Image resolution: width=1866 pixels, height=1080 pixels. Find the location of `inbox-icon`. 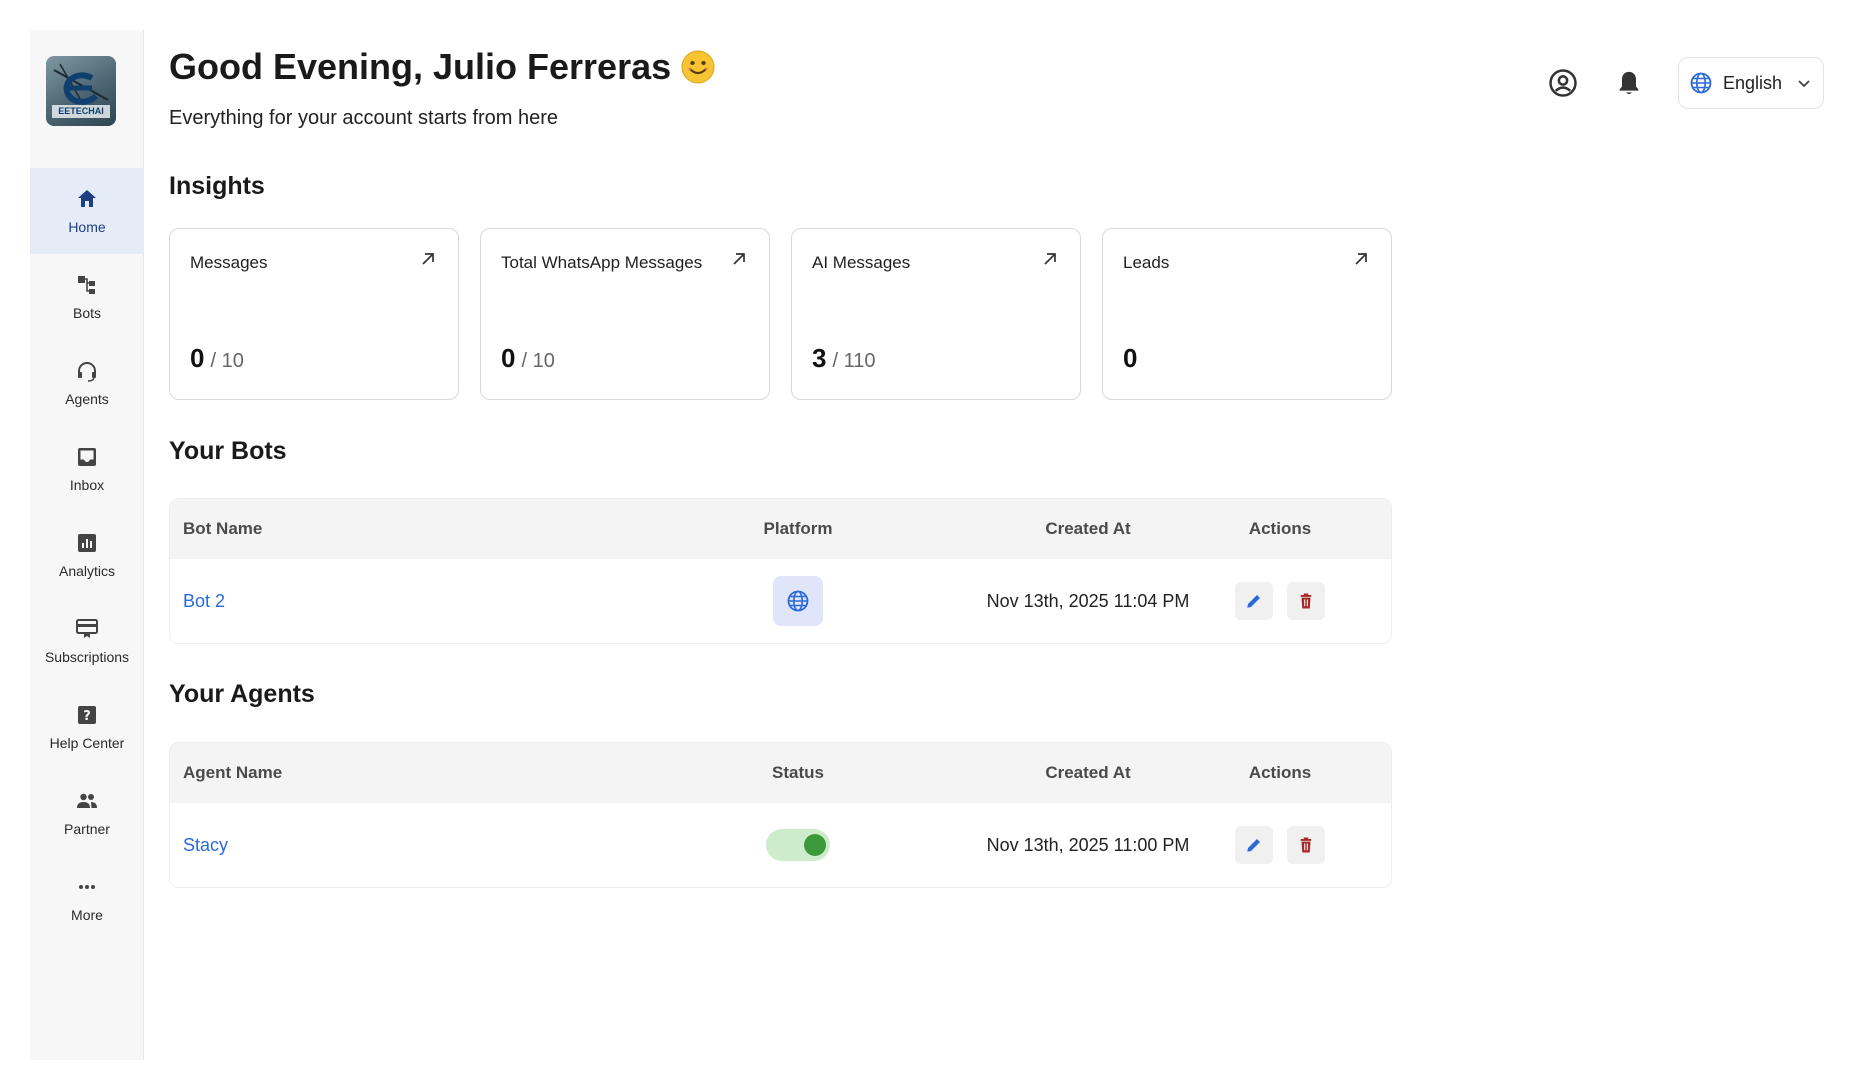

inbox-icon is located at coordinates (87, 457).